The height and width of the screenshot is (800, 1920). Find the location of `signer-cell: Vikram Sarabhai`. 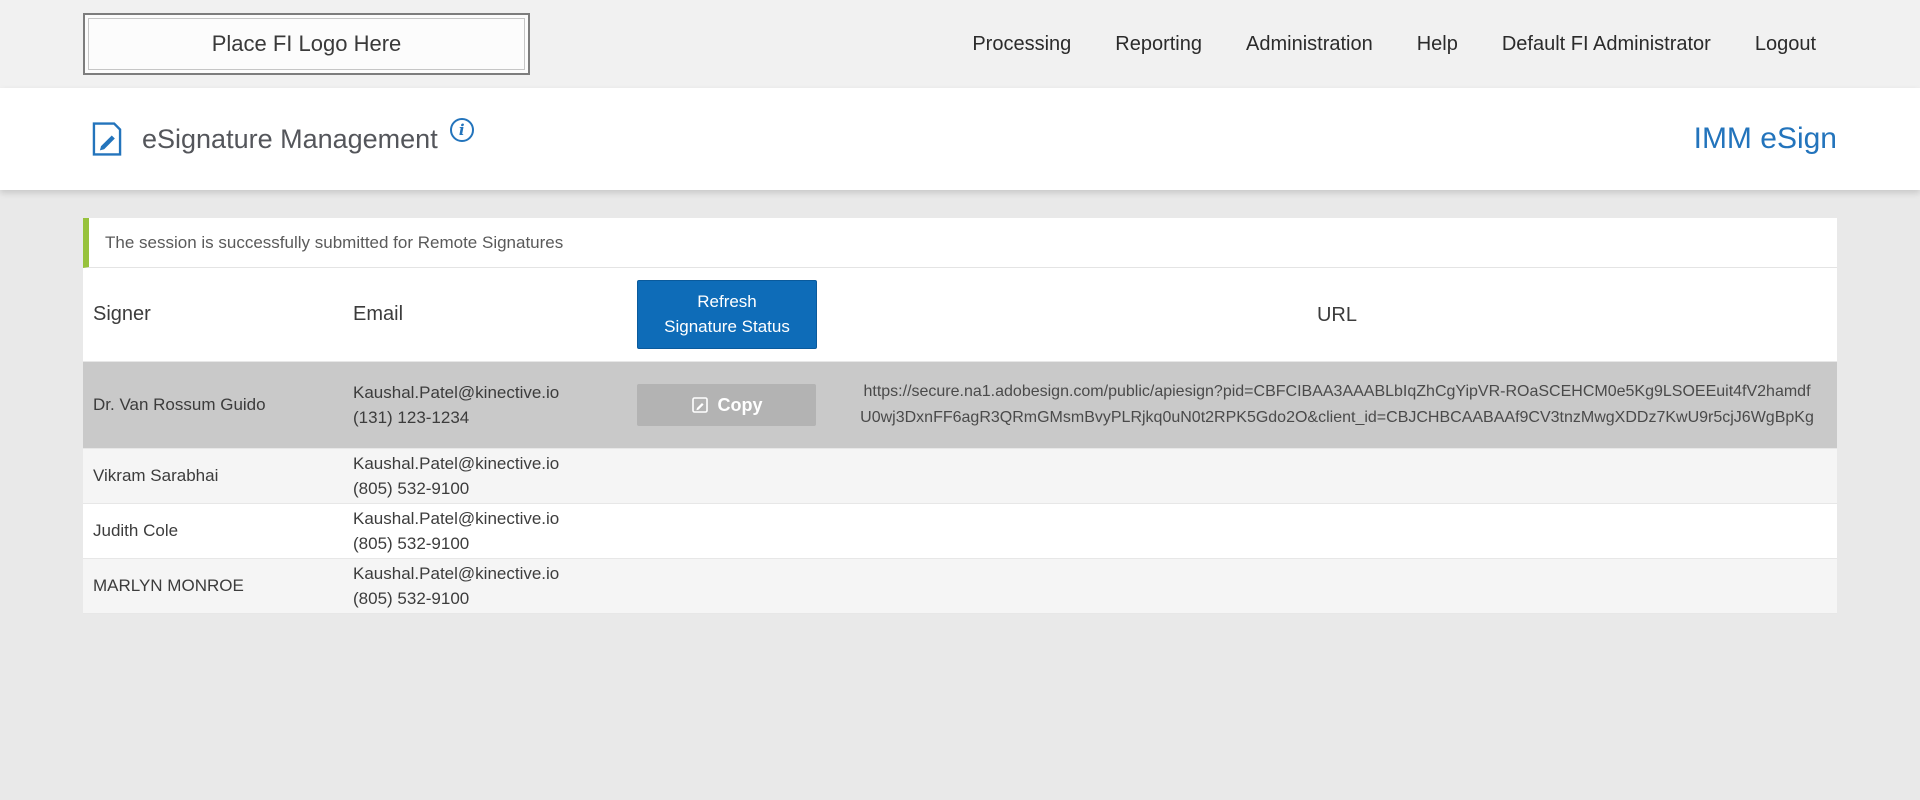

signer-cell: Vikram Sarabhai is located at coordinates (156, 475).